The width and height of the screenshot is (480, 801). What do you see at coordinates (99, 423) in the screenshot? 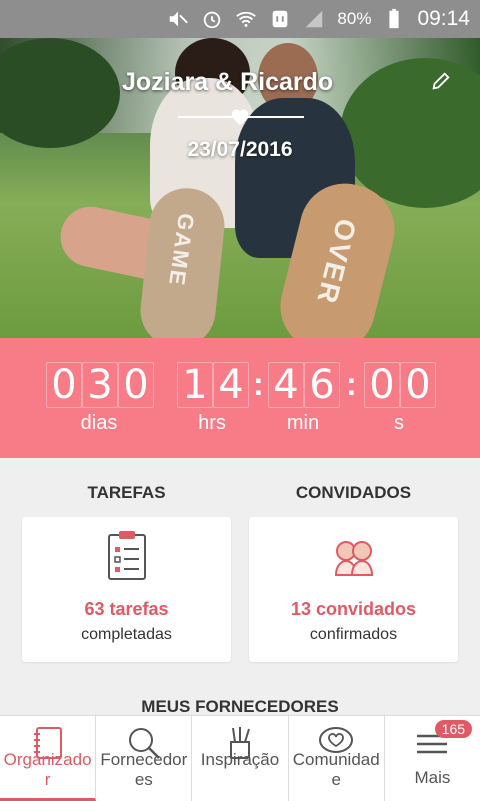
I see `countdown-days-label: dias` at bounding box center [99, 423].